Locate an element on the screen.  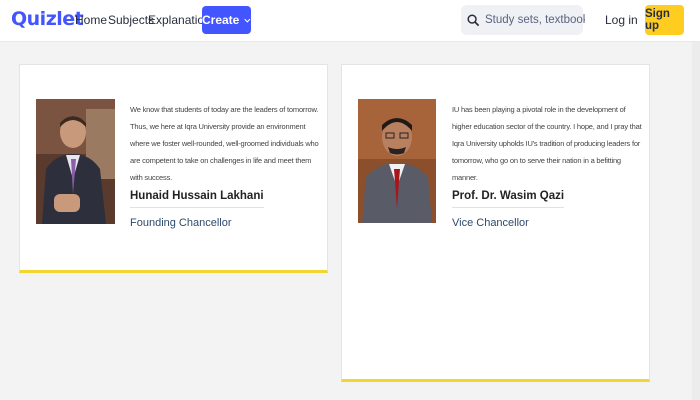
vice-chancellor-title: Vice Chancellor is located at coordinates (490, 223).